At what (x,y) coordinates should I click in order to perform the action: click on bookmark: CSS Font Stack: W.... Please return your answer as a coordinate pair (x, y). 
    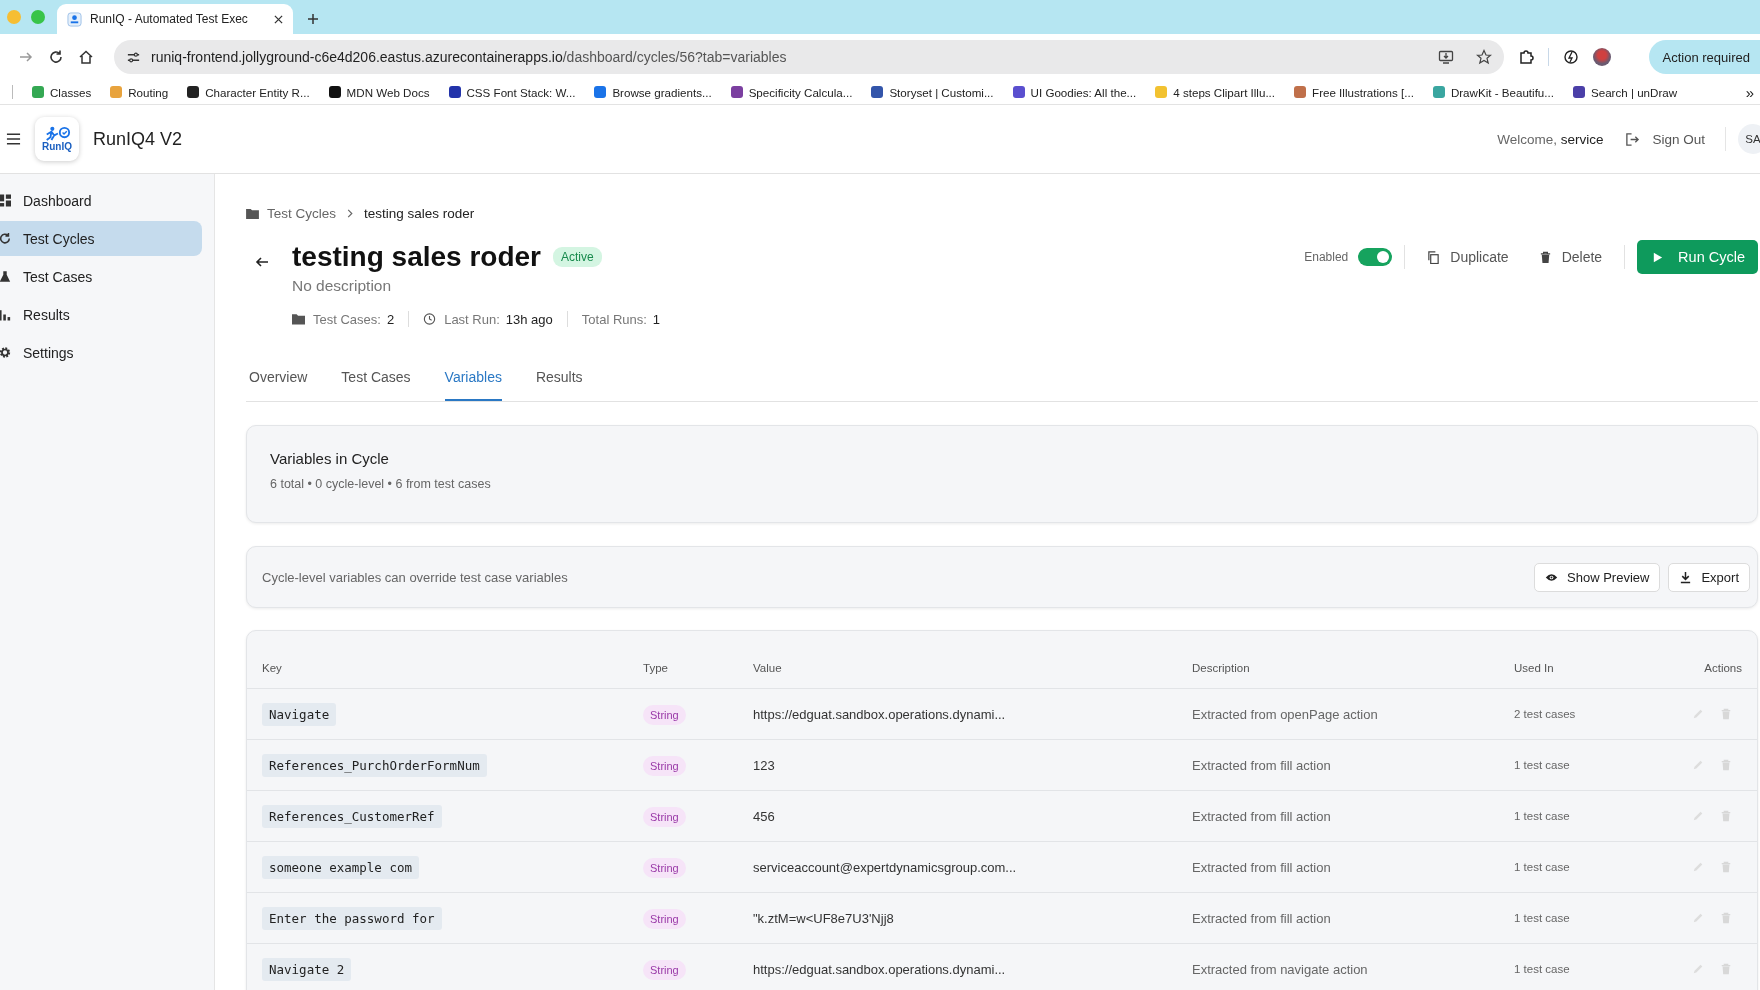
    Looking at the image, I should click on (512, 92).